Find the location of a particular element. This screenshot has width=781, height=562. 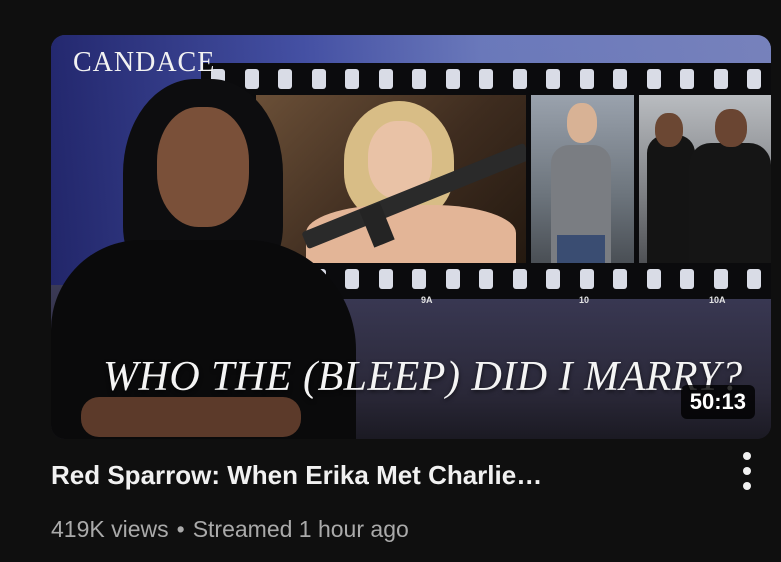

duration-badge: 50:13 is located at coordinates (717, 402).